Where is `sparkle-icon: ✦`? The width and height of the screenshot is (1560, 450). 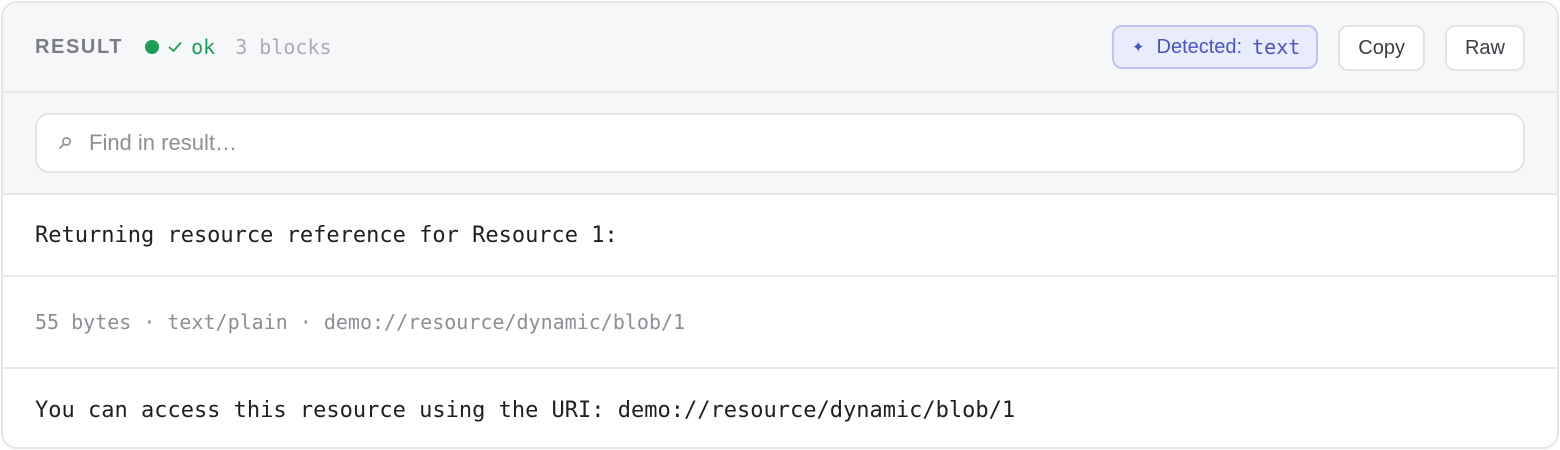
sparkle-icon: ✦ is located at coordinates (1138, 47).